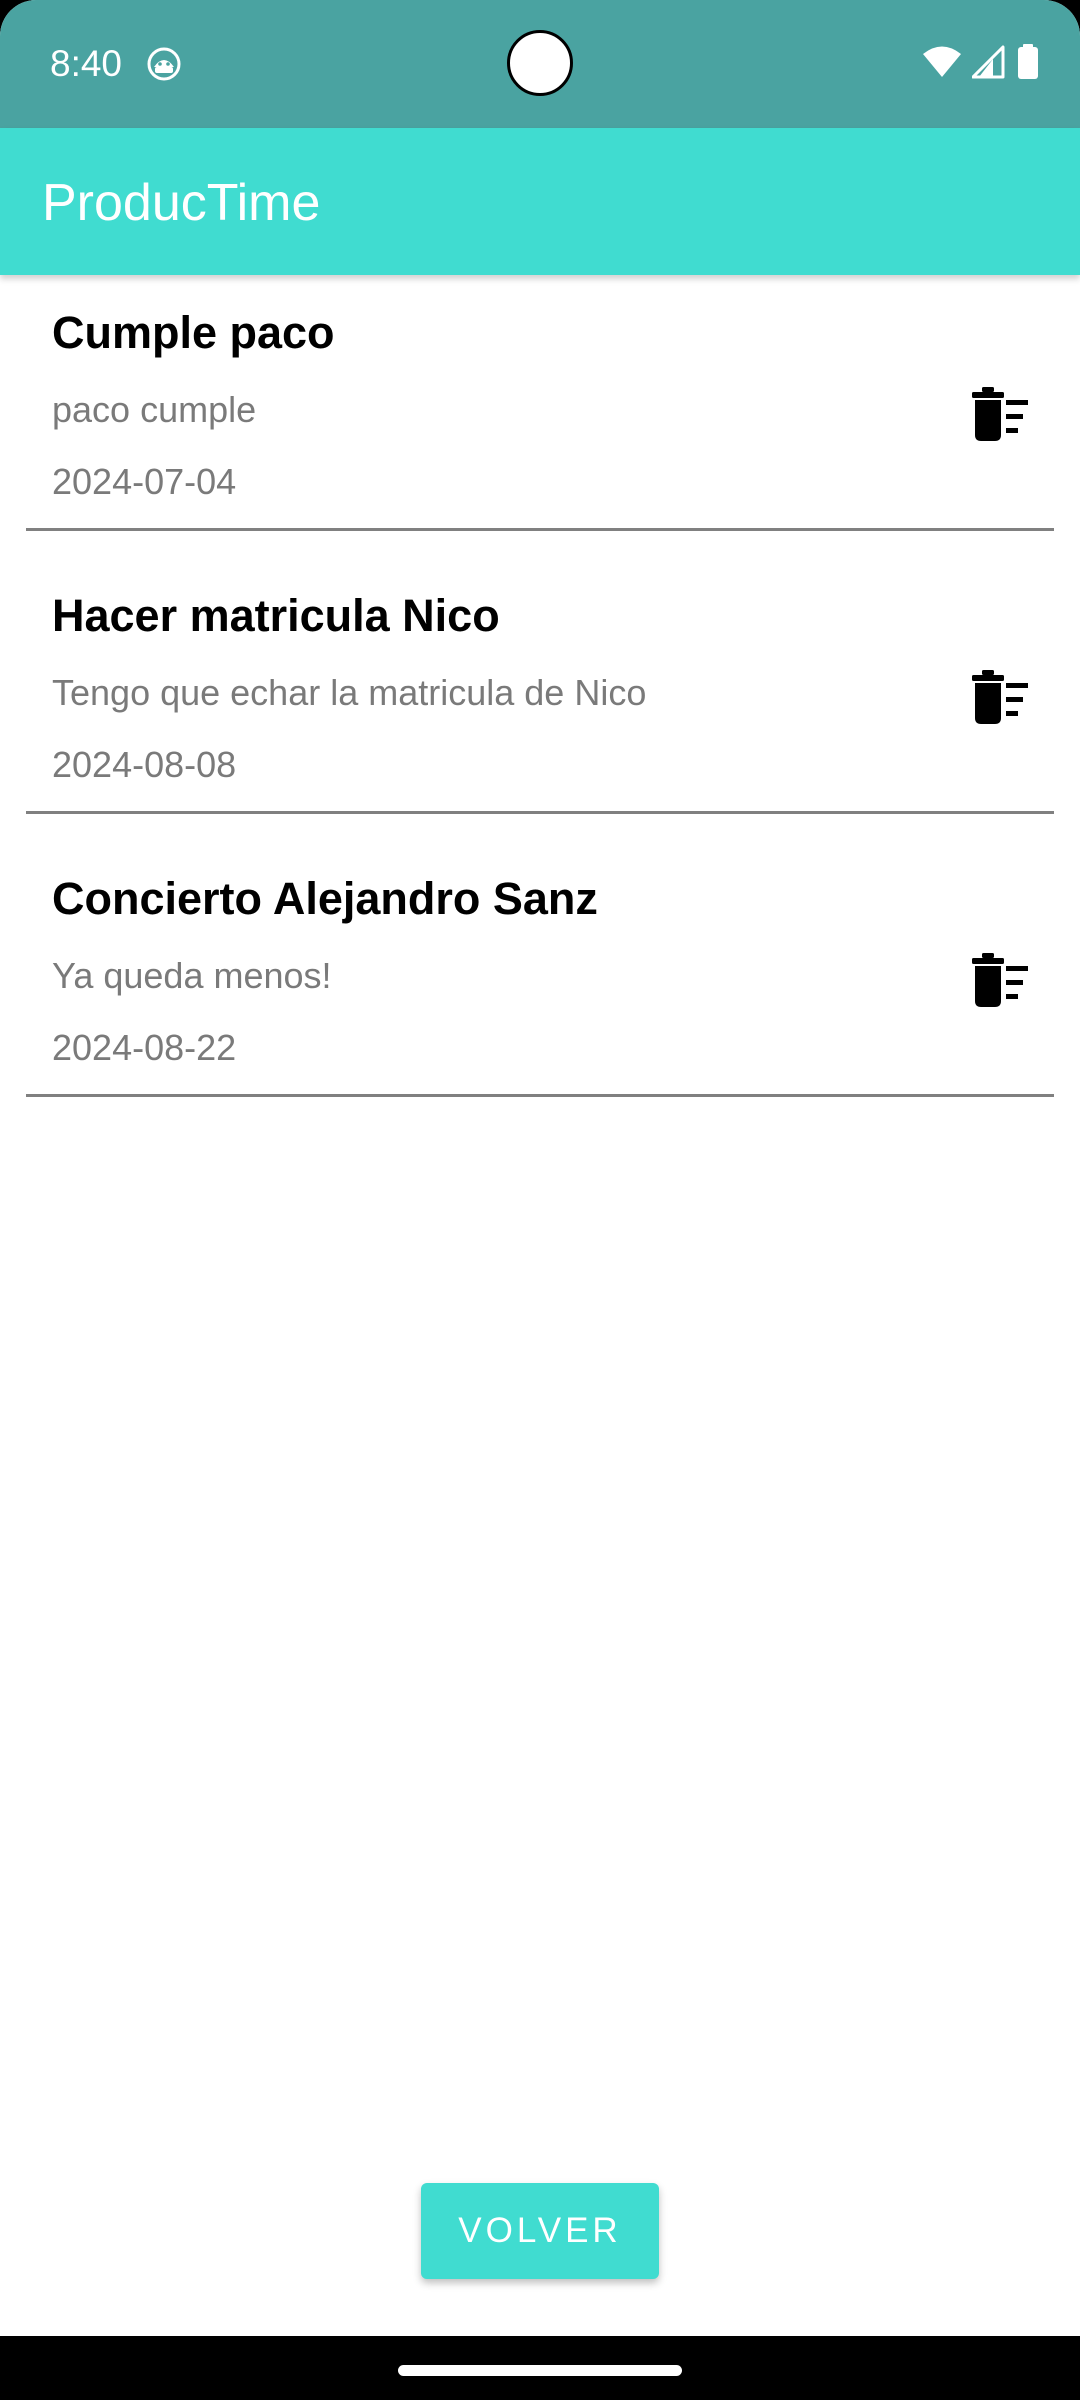 The image size is (1080, 2400). Describe the element at coordinates (154, 409) in the screenshot. I see `task-description: paco cumple` at that location.